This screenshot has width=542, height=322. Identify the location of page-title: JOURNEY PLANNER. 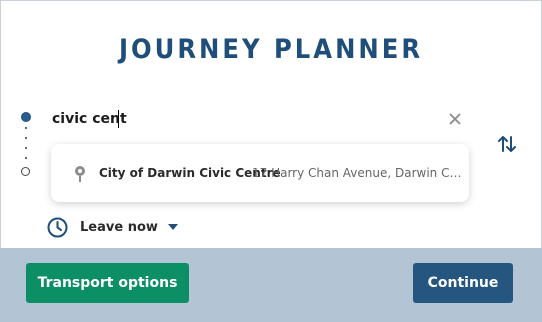
(271, 49).